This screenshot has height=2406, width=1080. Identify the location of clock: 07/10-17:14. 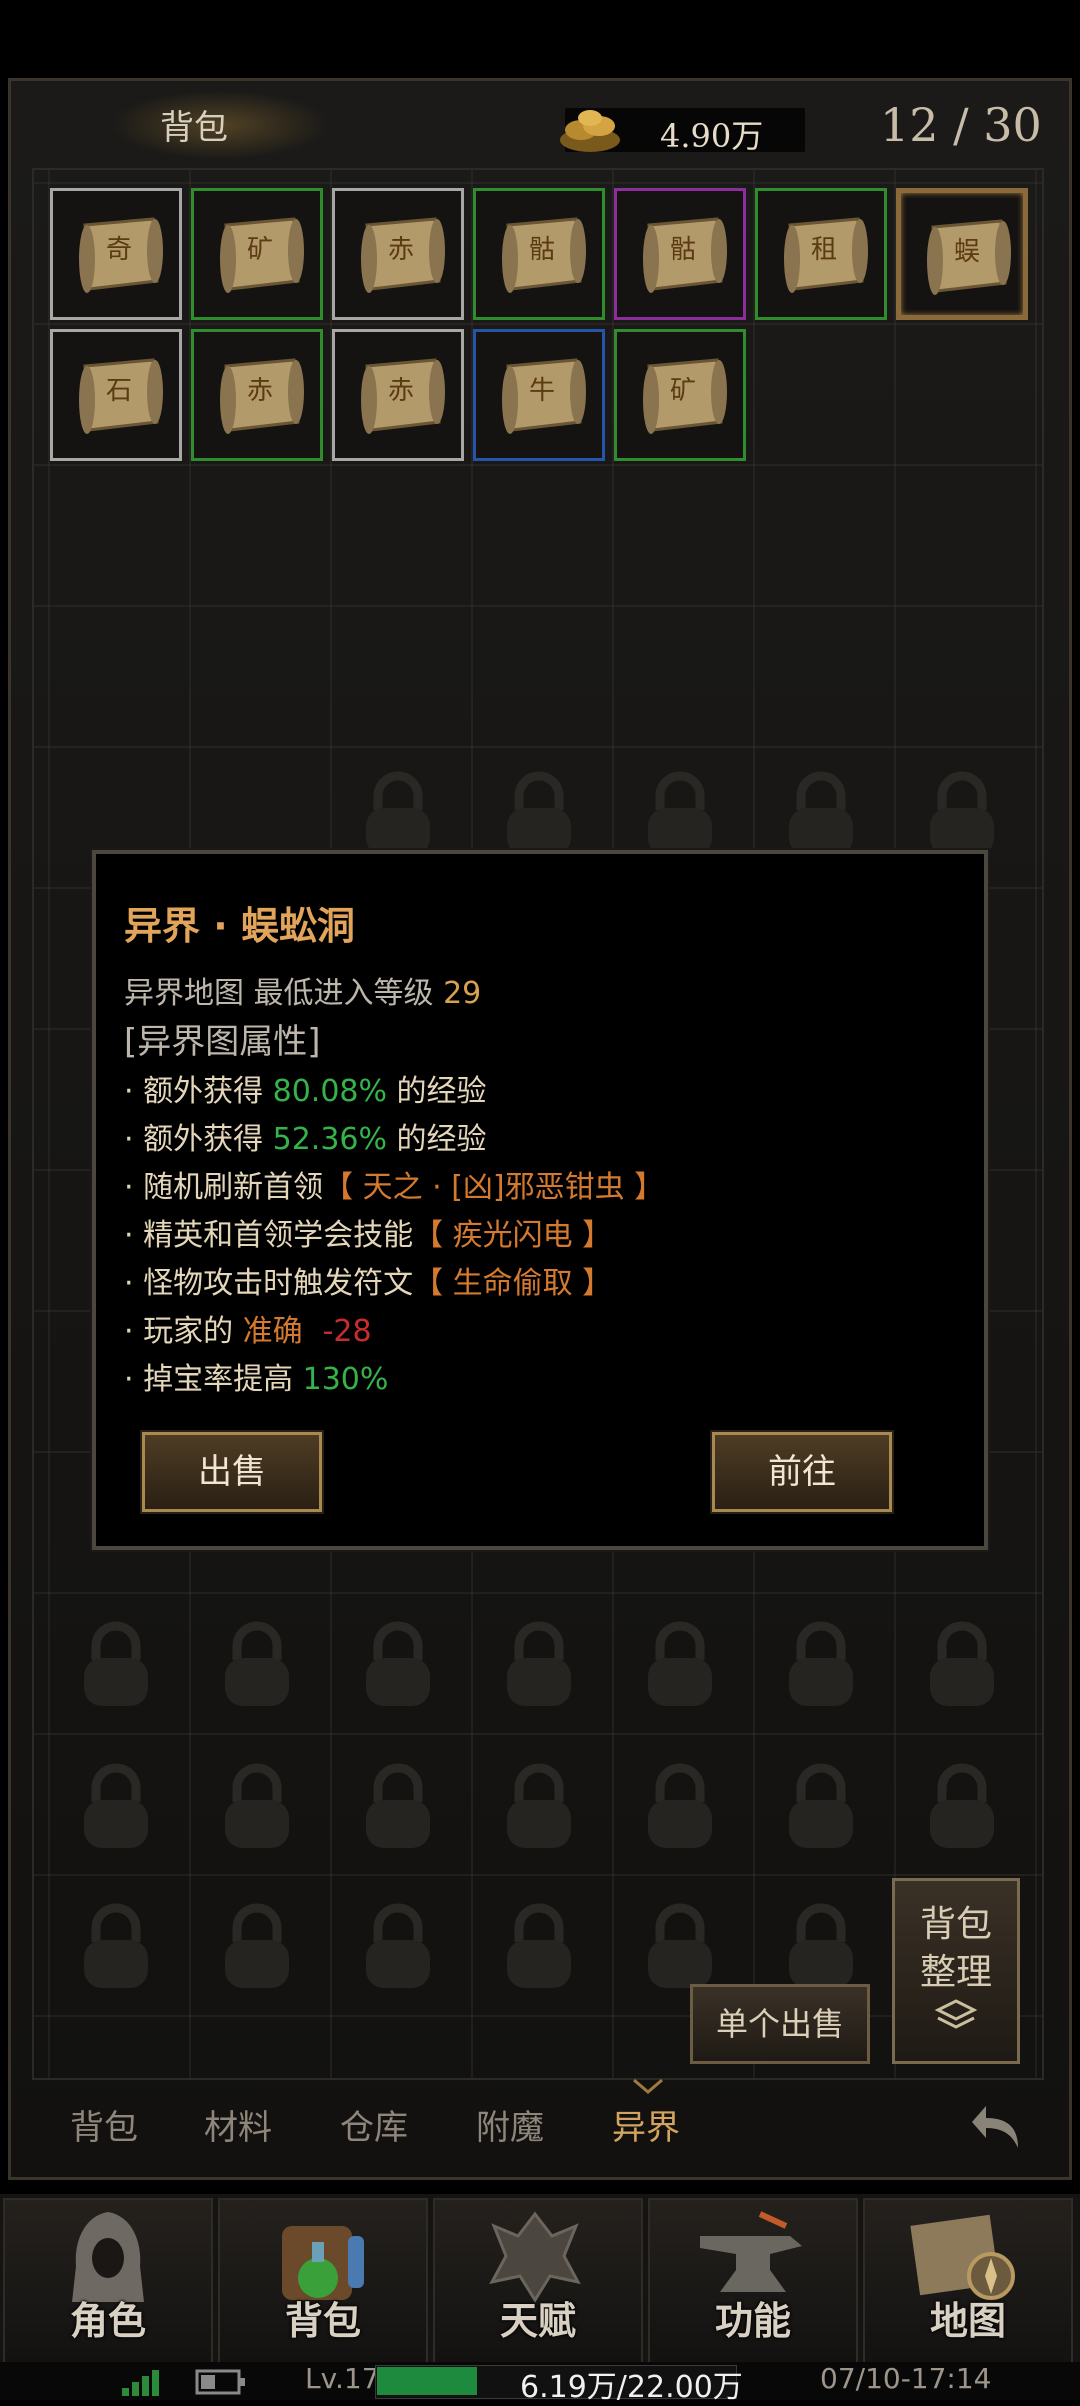
(906, 2378).